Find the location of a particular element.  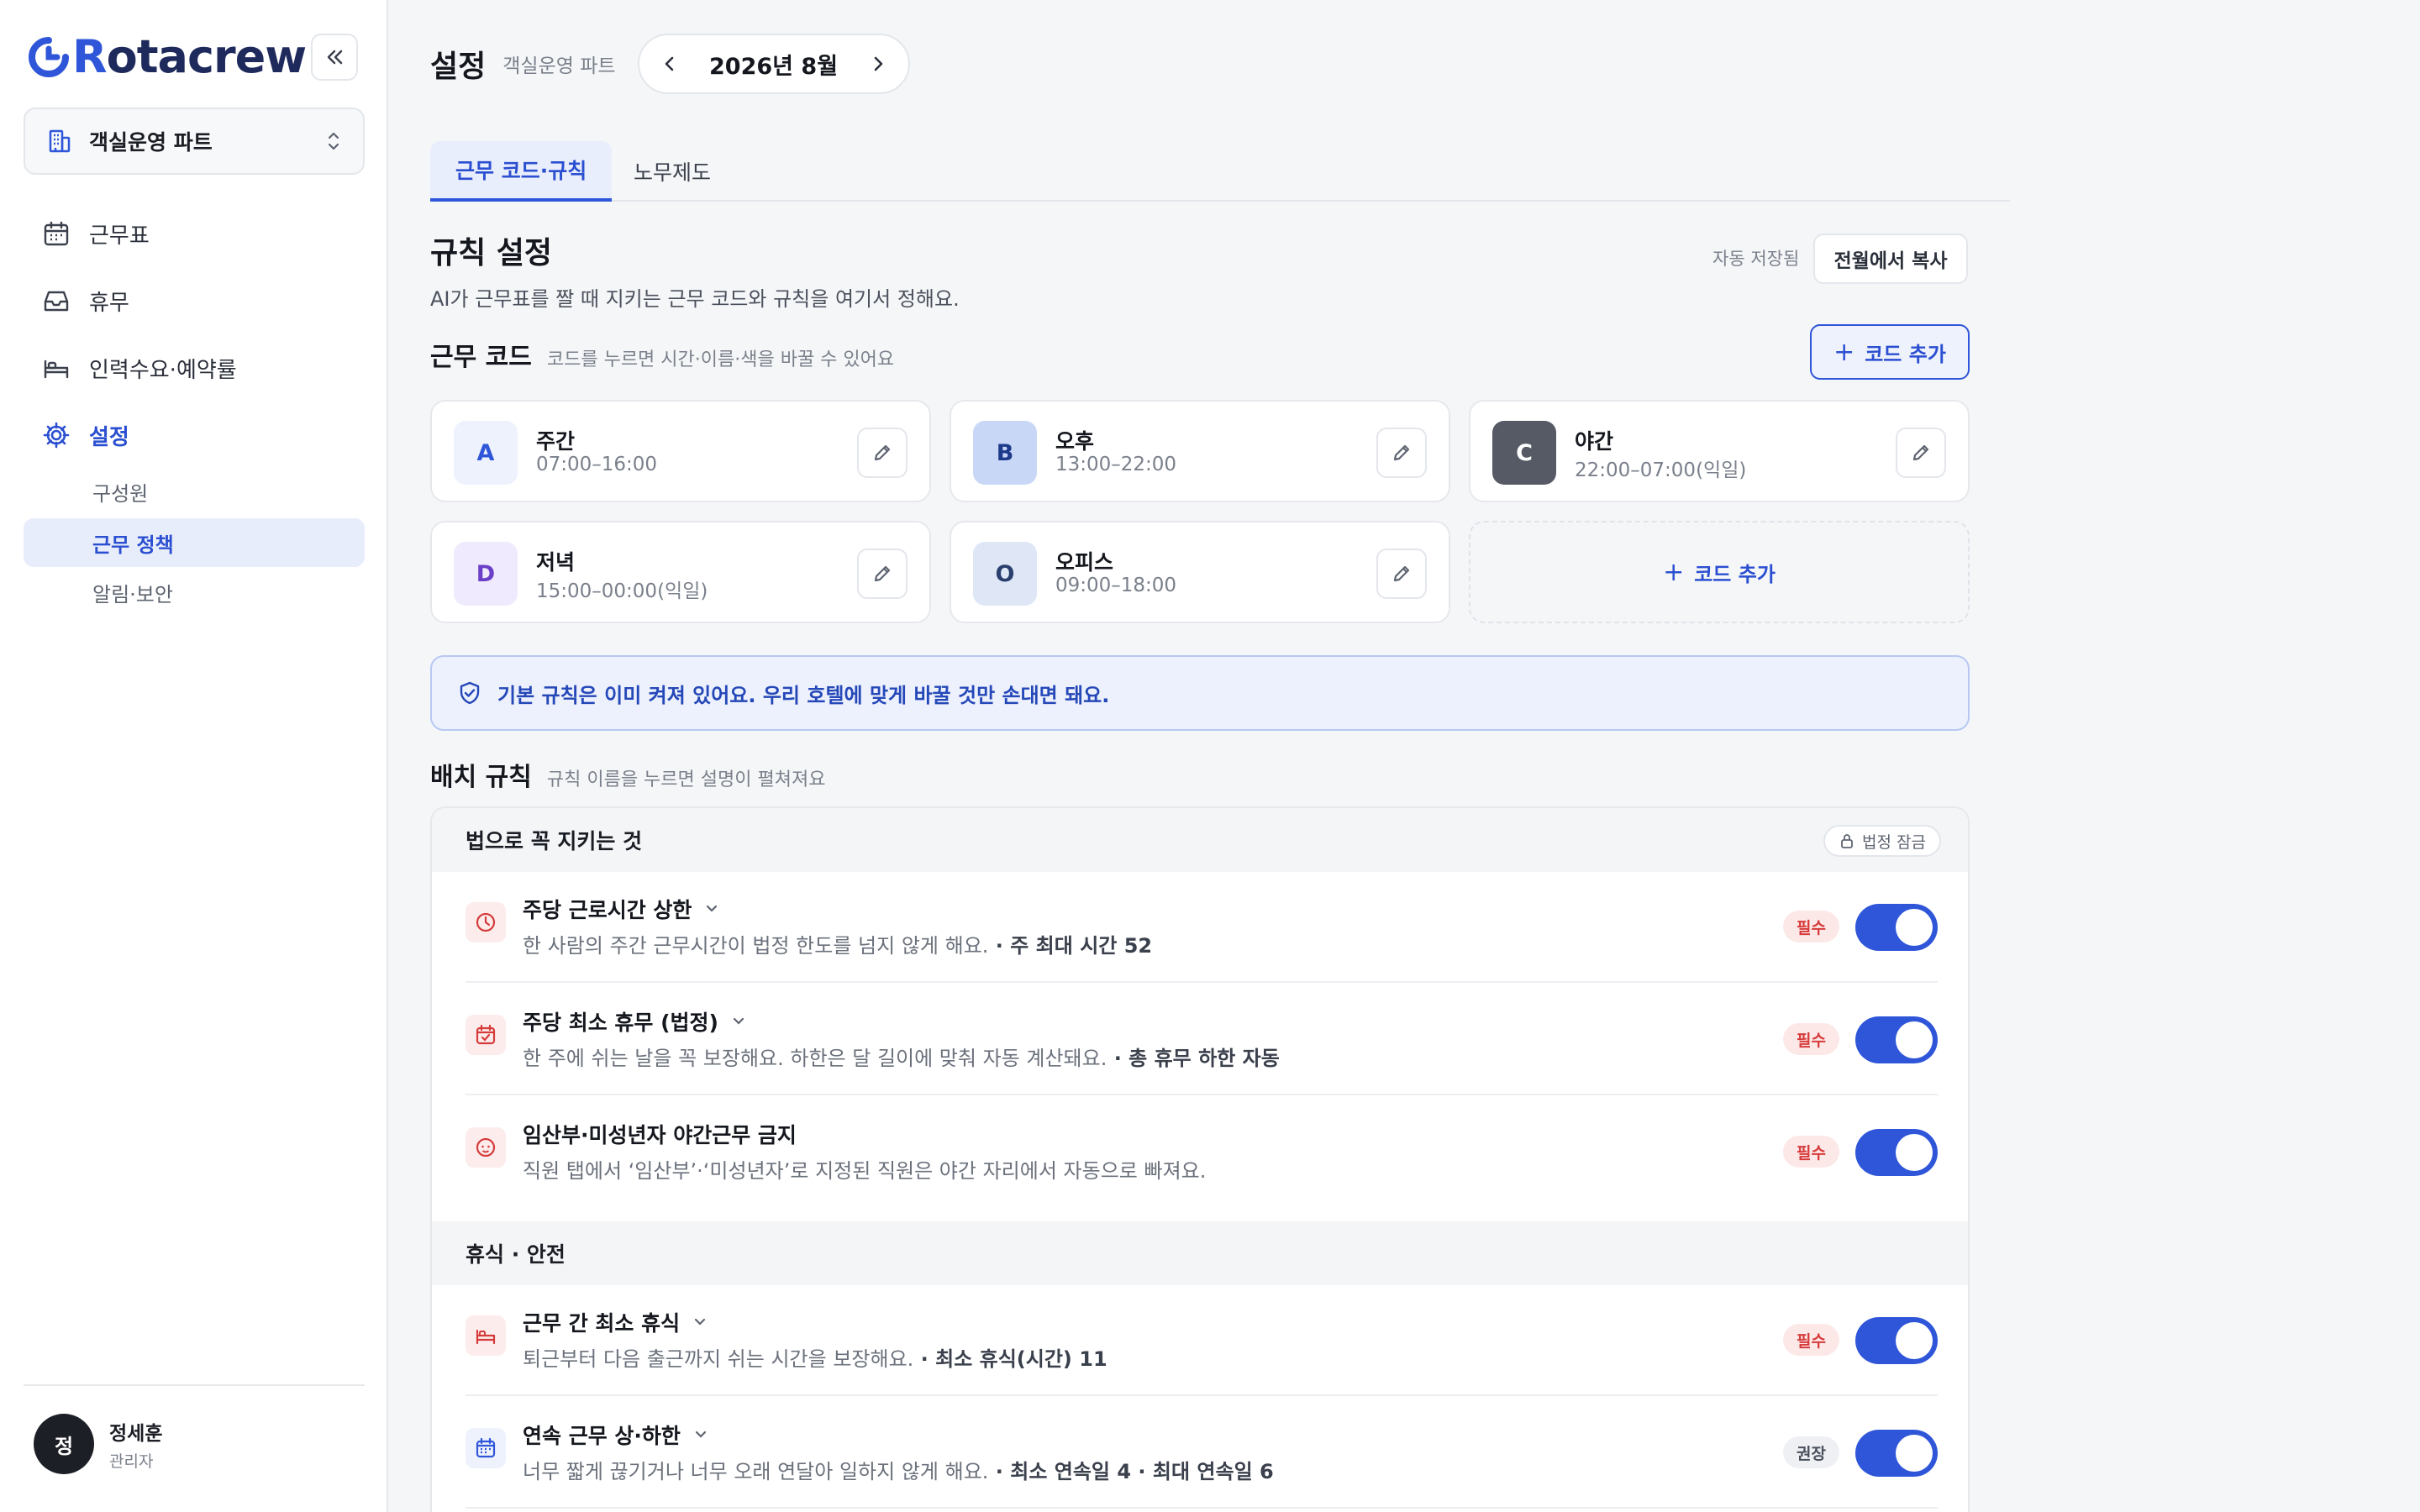

code-time: 09:00–18:00 is located at coordinates (1116, 585).